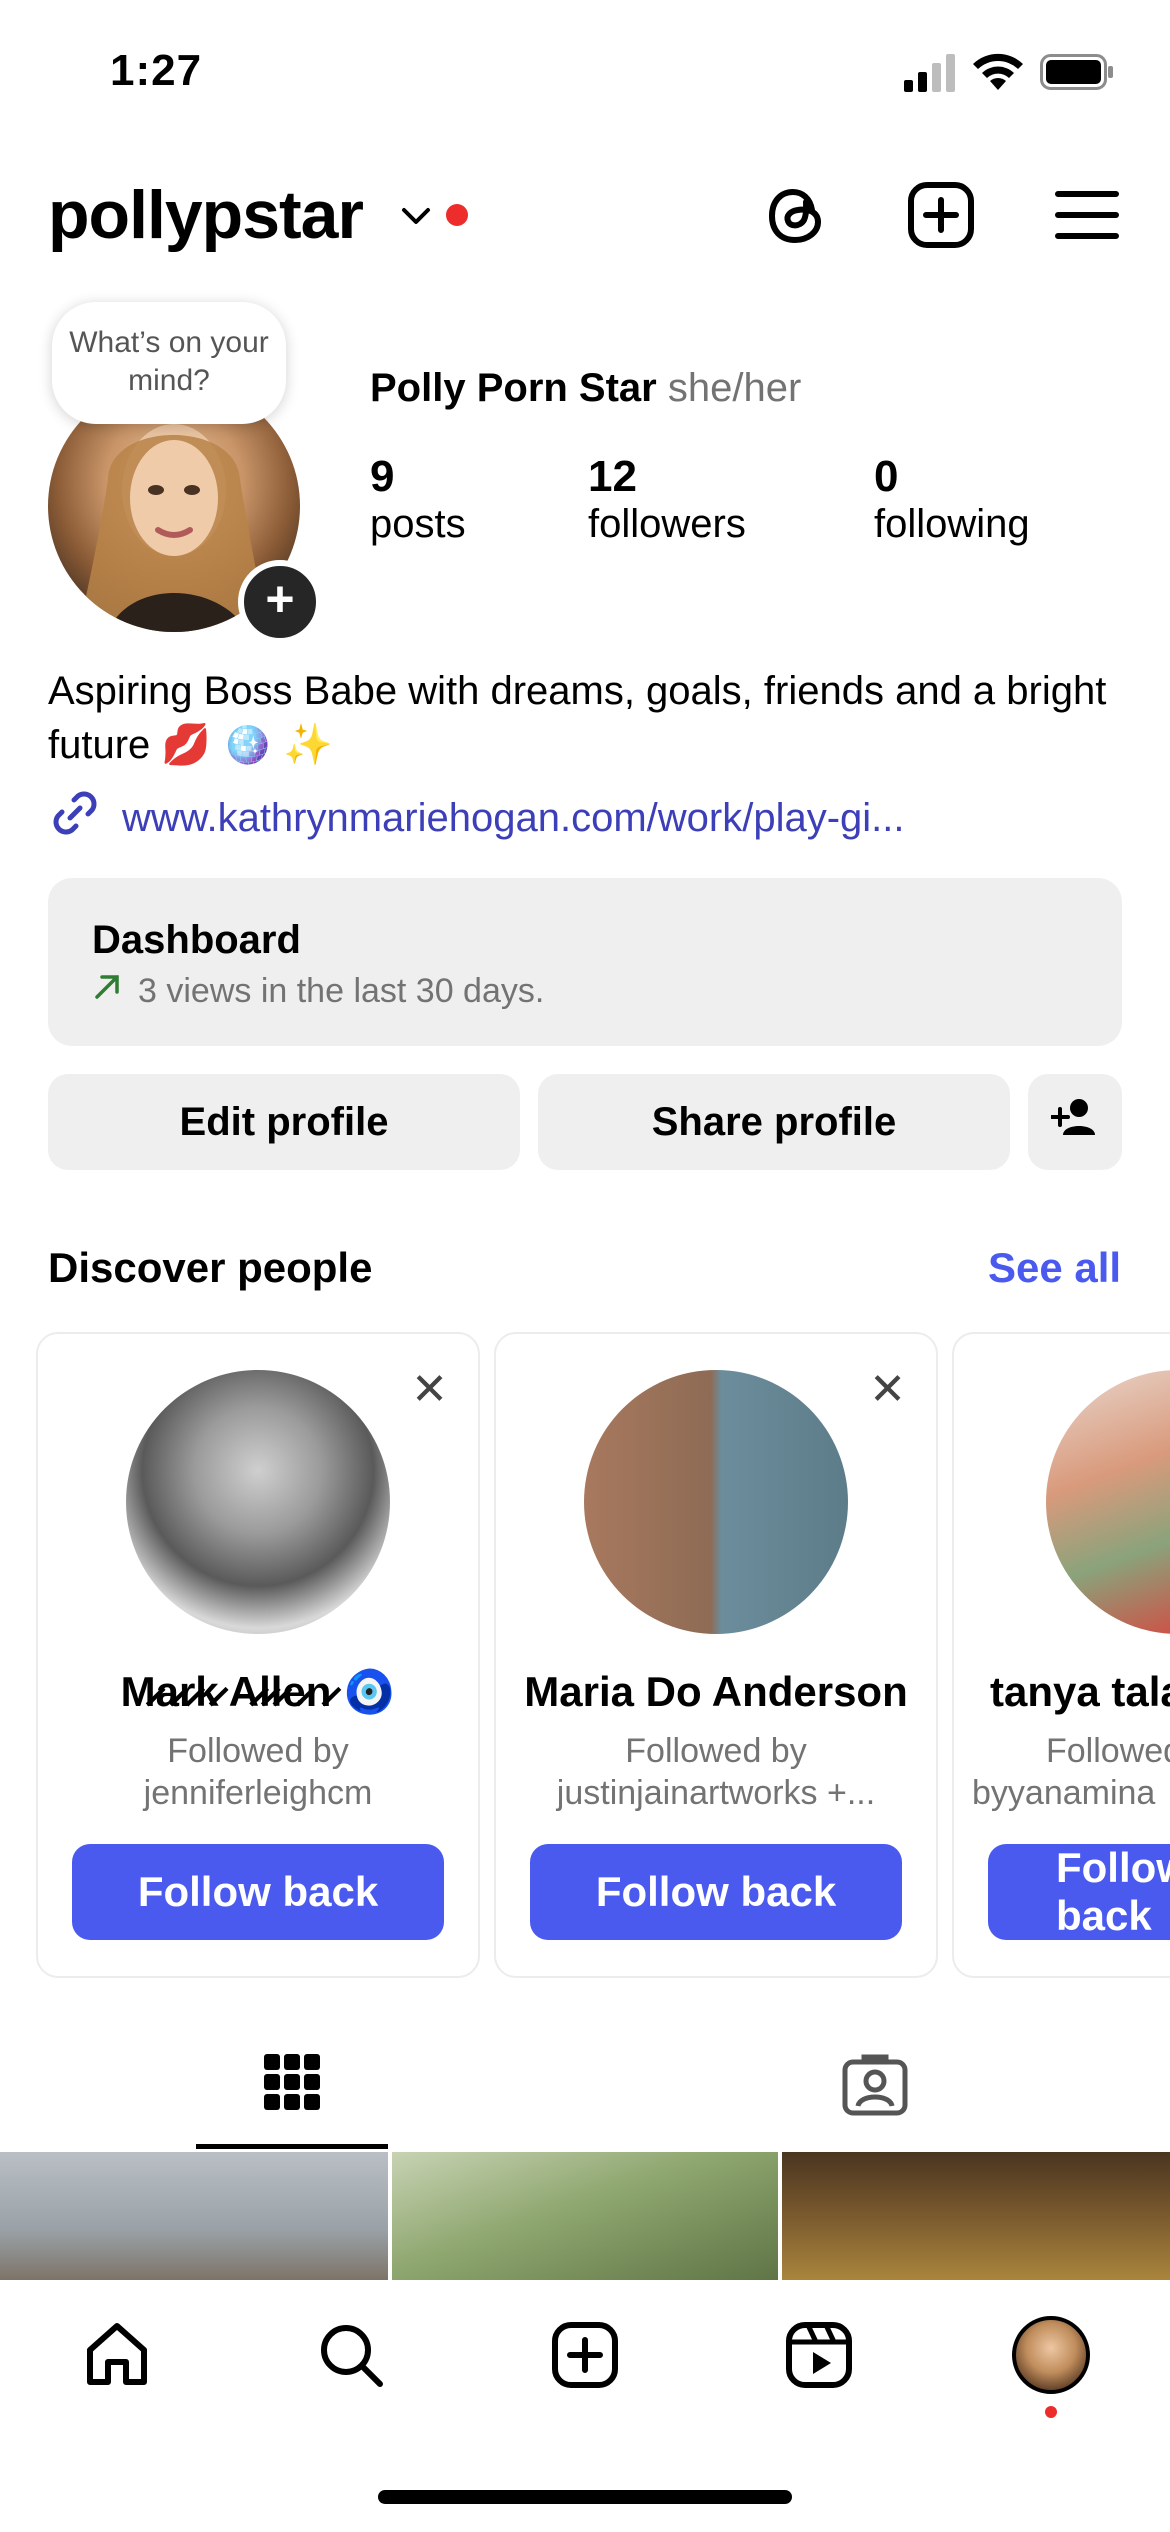 The height and width of the screenshot is (2532, 1170). I want to click on display-name-text: Polly Porn Star, so click(513, 388).